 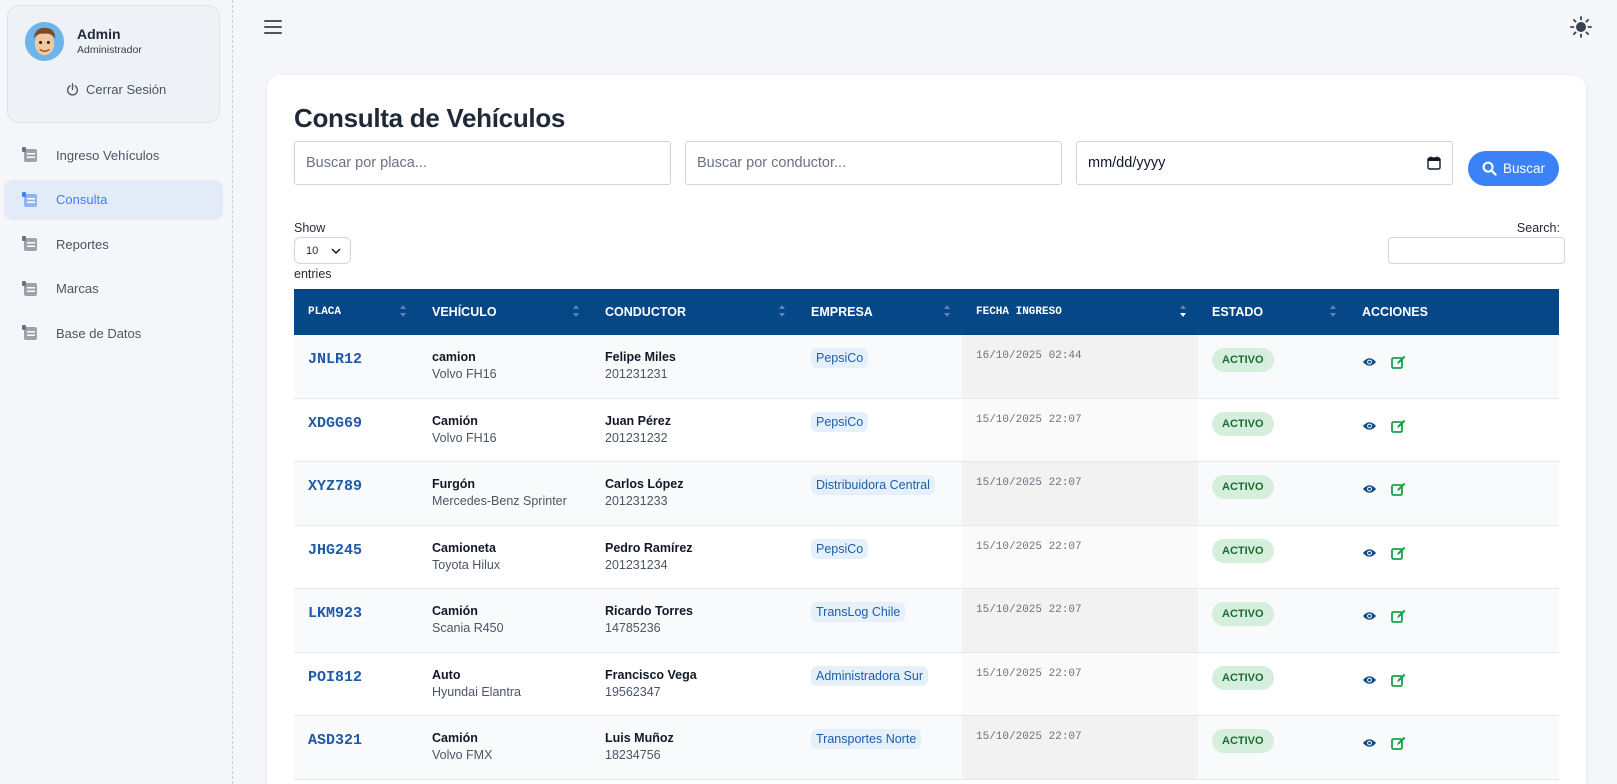 What do you see at coordinates (356, 684) in the screenshot?
I see `cell-placa: POI812` at bounding box center [356, 684].